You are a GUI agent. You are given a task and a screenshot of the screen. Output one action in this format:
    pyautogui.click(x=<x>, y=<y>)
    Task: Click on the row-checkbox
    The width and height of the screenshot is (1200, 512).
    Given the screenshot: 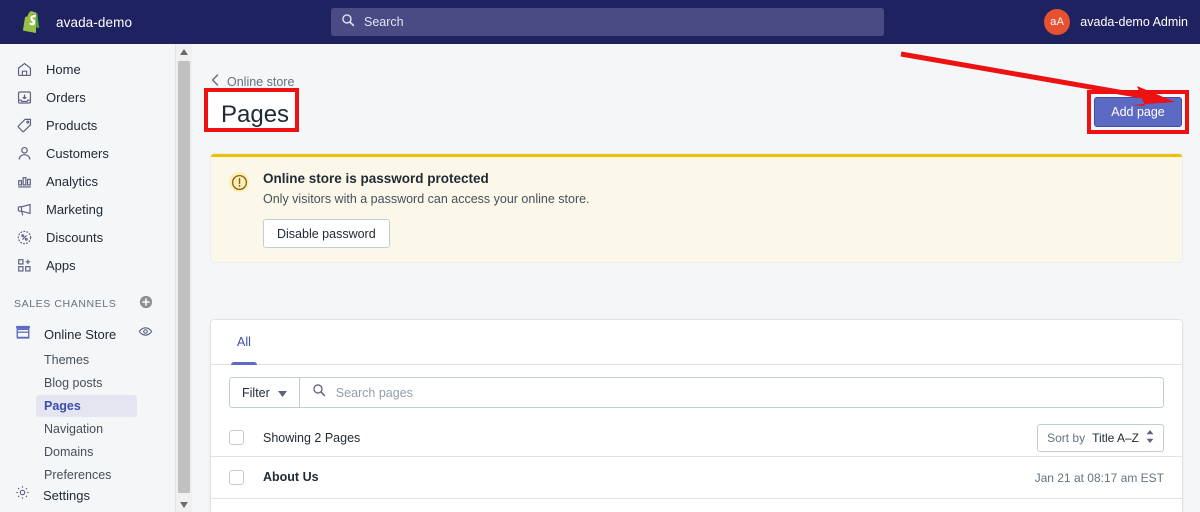 What is the action you would take?
    pyautogui.click(x=236, y=477)
    